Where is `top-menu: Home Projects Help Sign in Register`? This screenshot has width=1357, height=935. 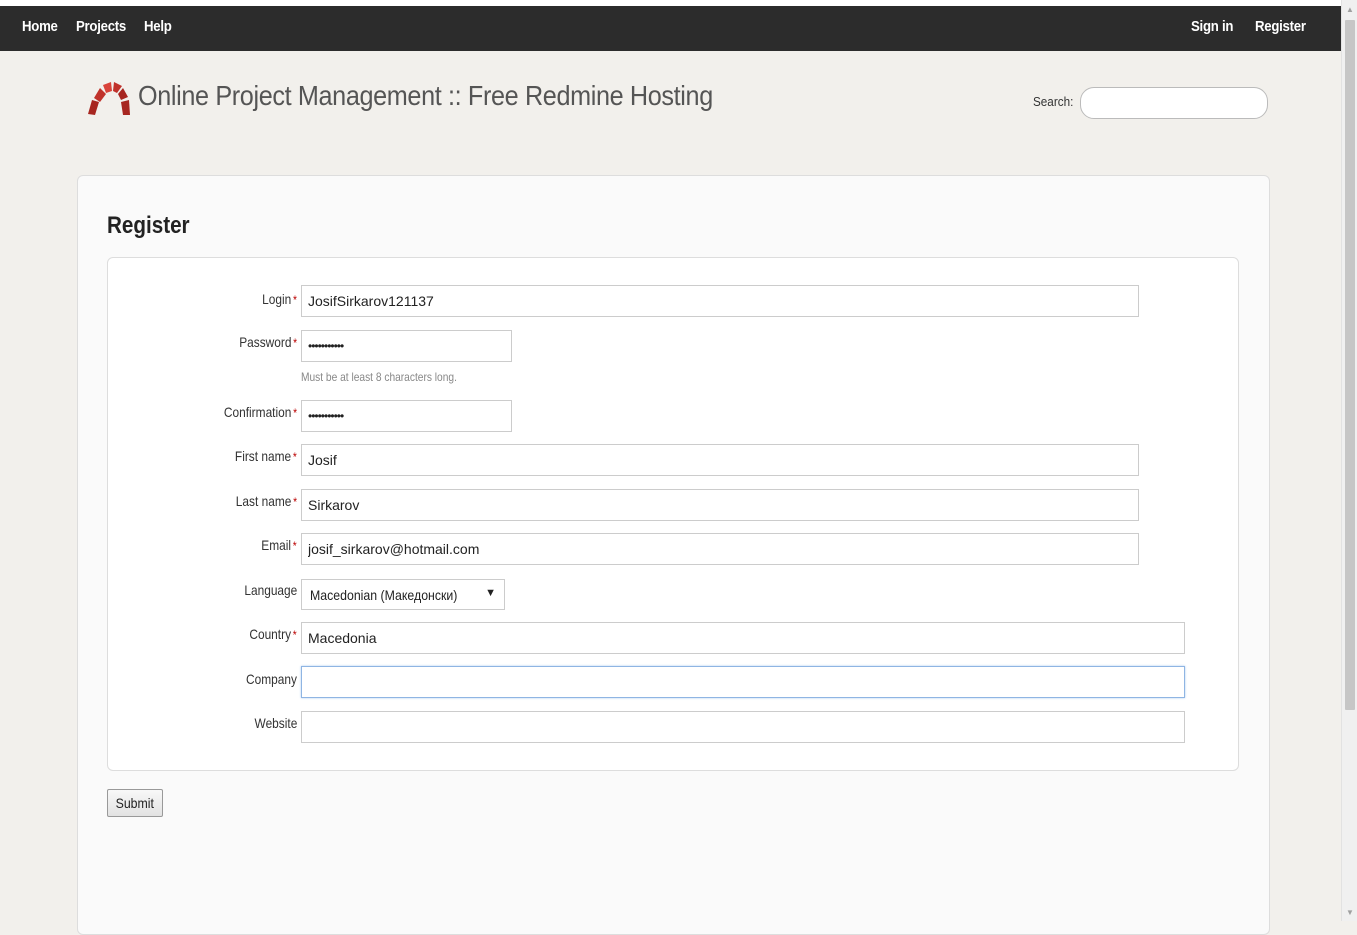
top-menu: Home Projects Help Sign in Register is located at coordinates (670, 28).